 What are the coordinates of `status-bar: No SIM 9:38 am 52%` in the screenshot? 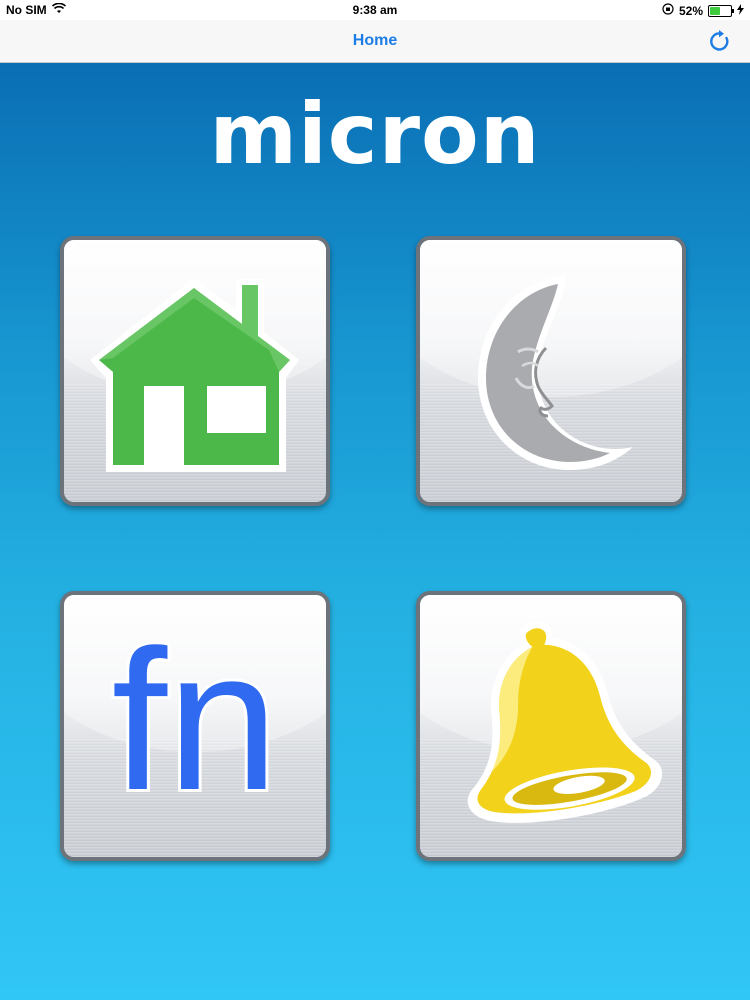 It's located at (375, 10).